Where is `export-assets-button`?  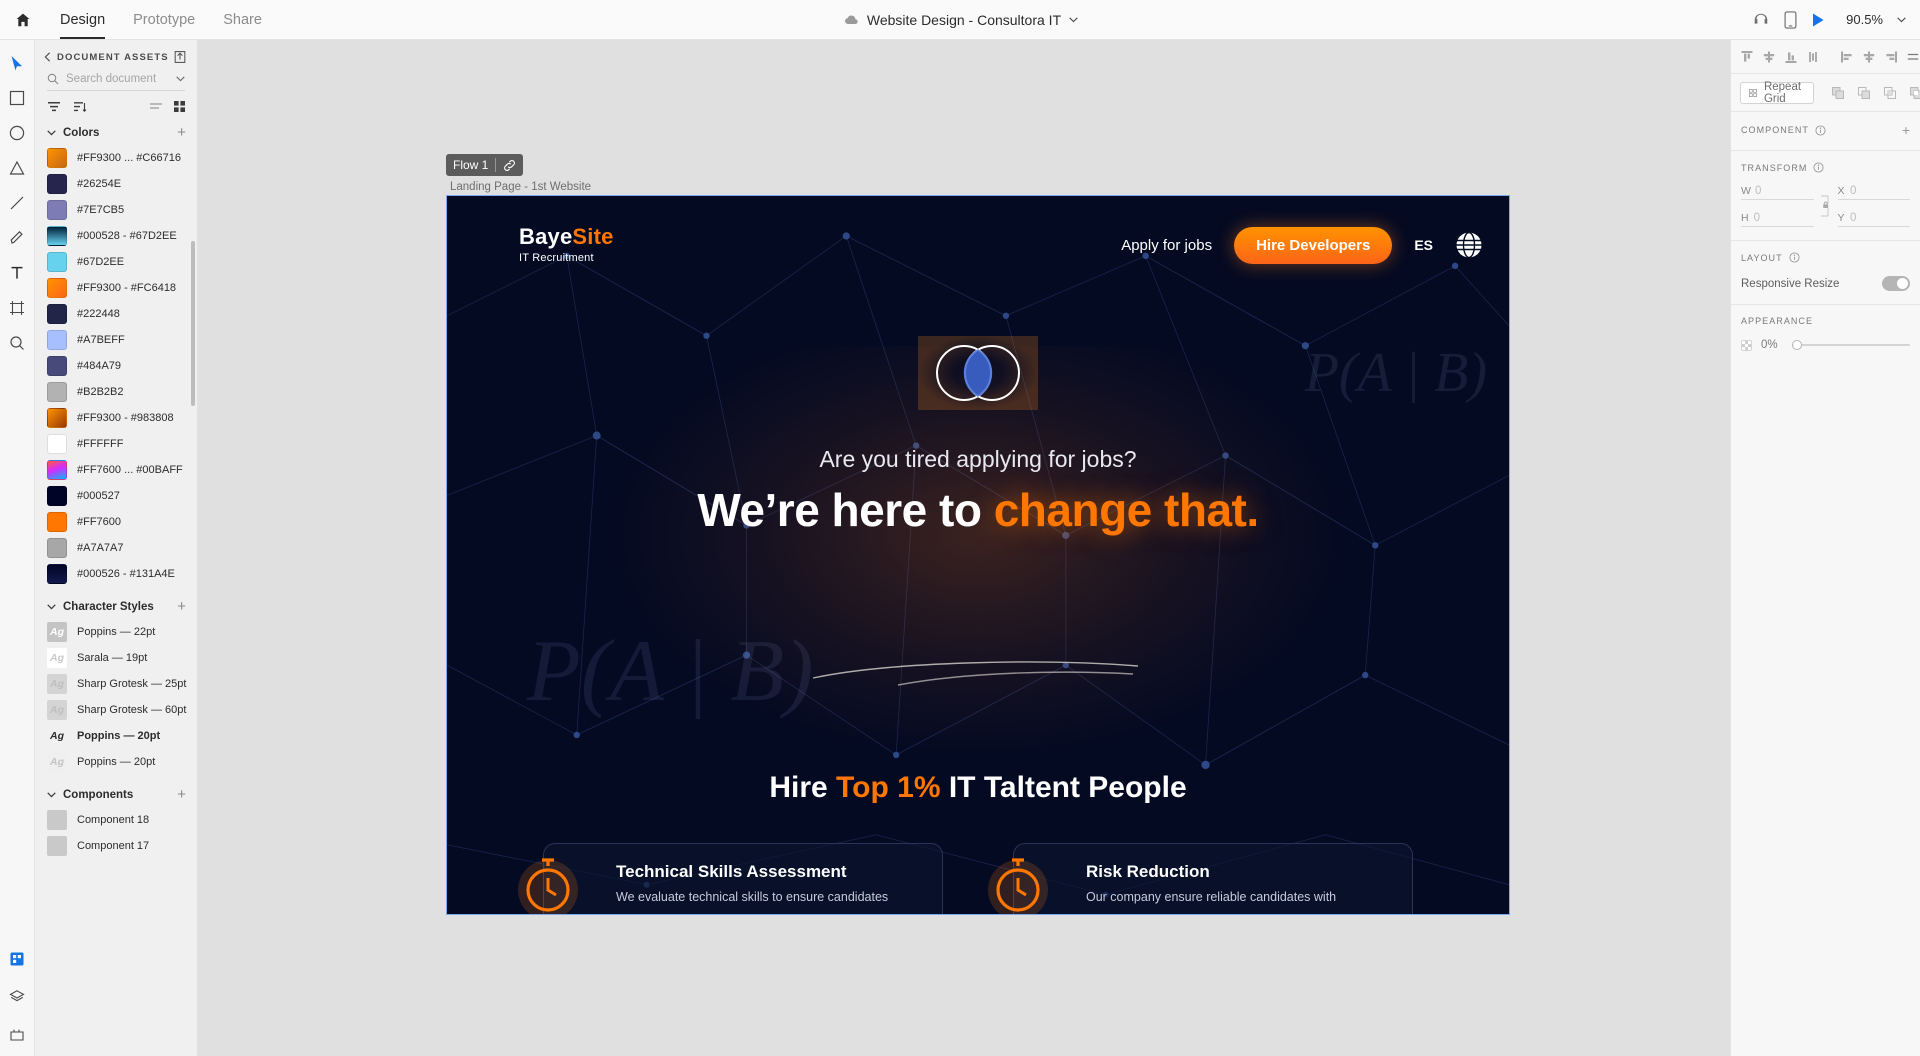
export-assets-button is located at coordinates (180, 57).